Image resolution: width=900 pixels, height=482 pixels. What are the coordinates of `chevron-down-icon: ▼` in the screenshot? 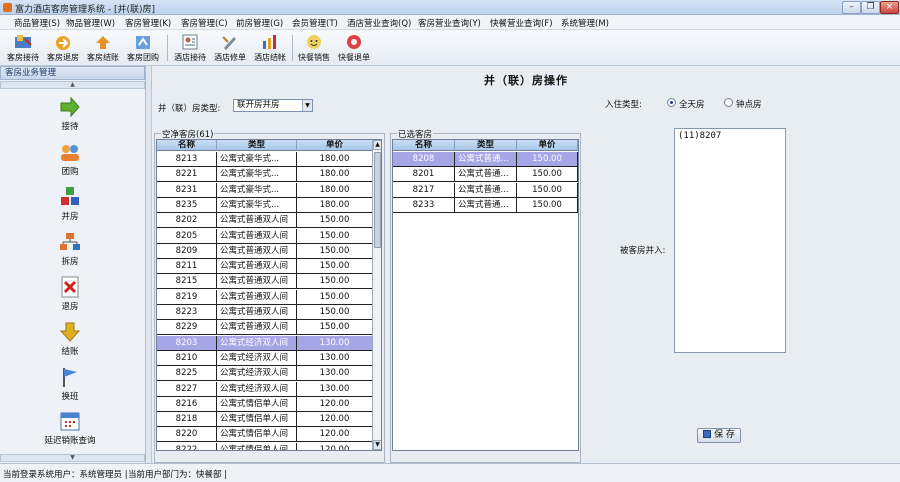 It's located at (307, 105).